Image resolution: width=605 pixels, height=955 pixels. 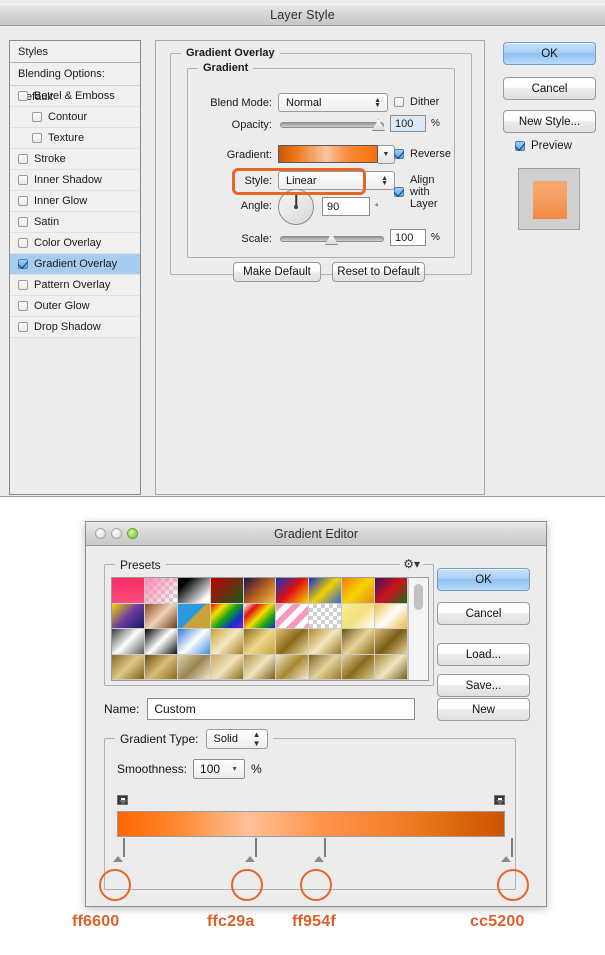 I want to click on gradient-ramp, so click(x=311, y=824).